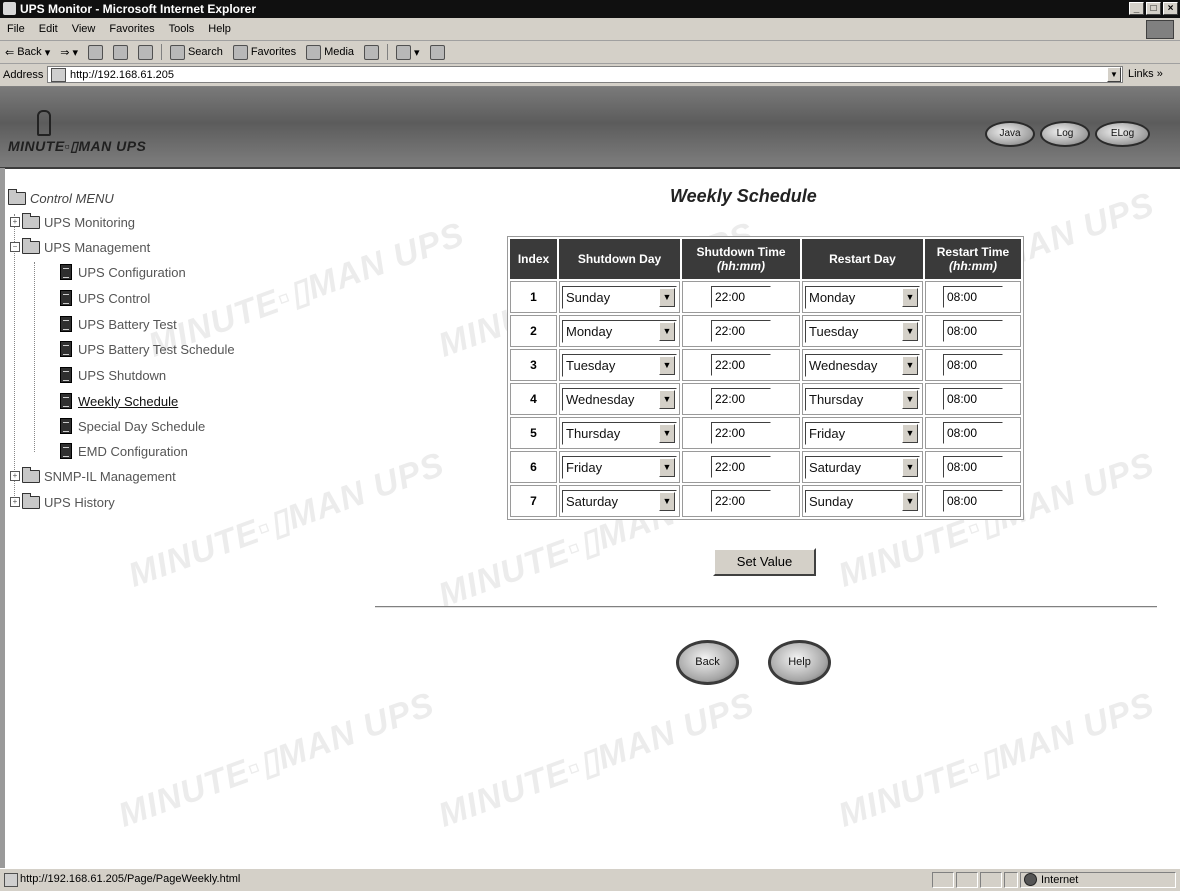 Image resolution: width=1180 pixels, height=891 pixels. Describe the element at coordinates (72, 222) in the screenshot. I see `menu-item-ups-monitoring: + UPS Monitoring` at that location.